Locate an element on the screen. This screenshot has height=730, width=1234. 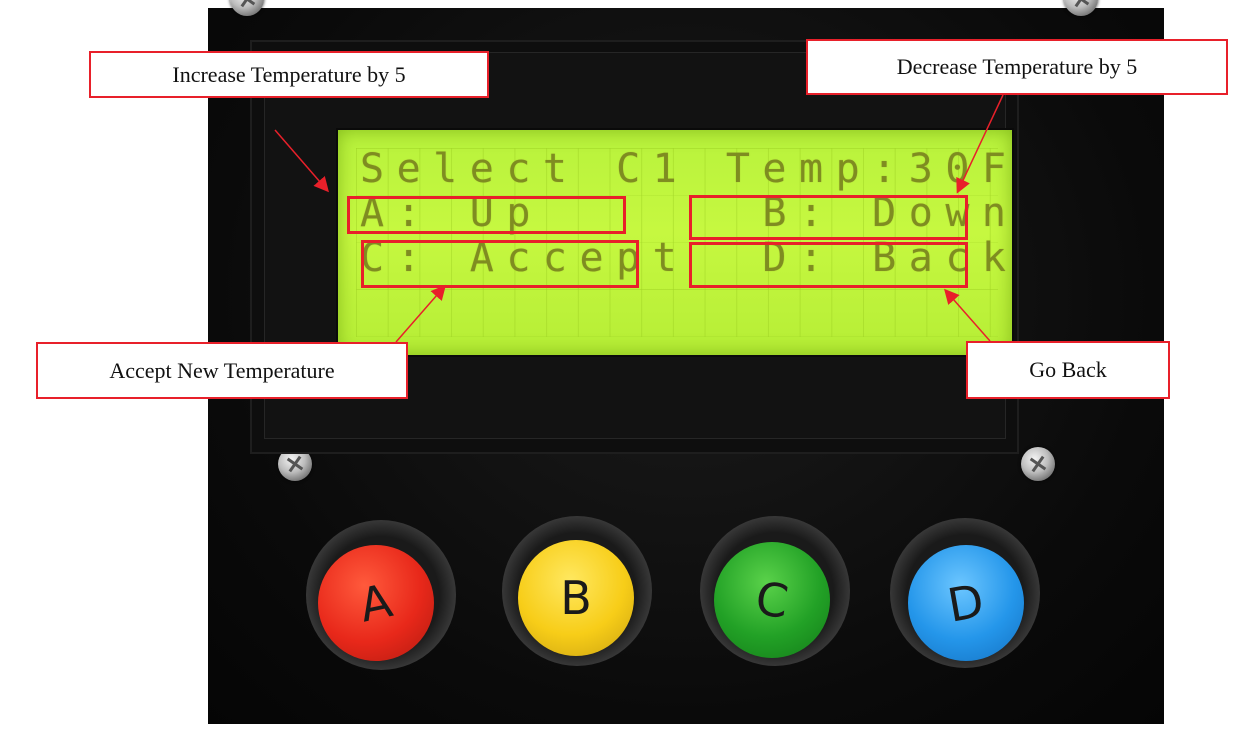
button-d: D is located at coordinates (966, 603).